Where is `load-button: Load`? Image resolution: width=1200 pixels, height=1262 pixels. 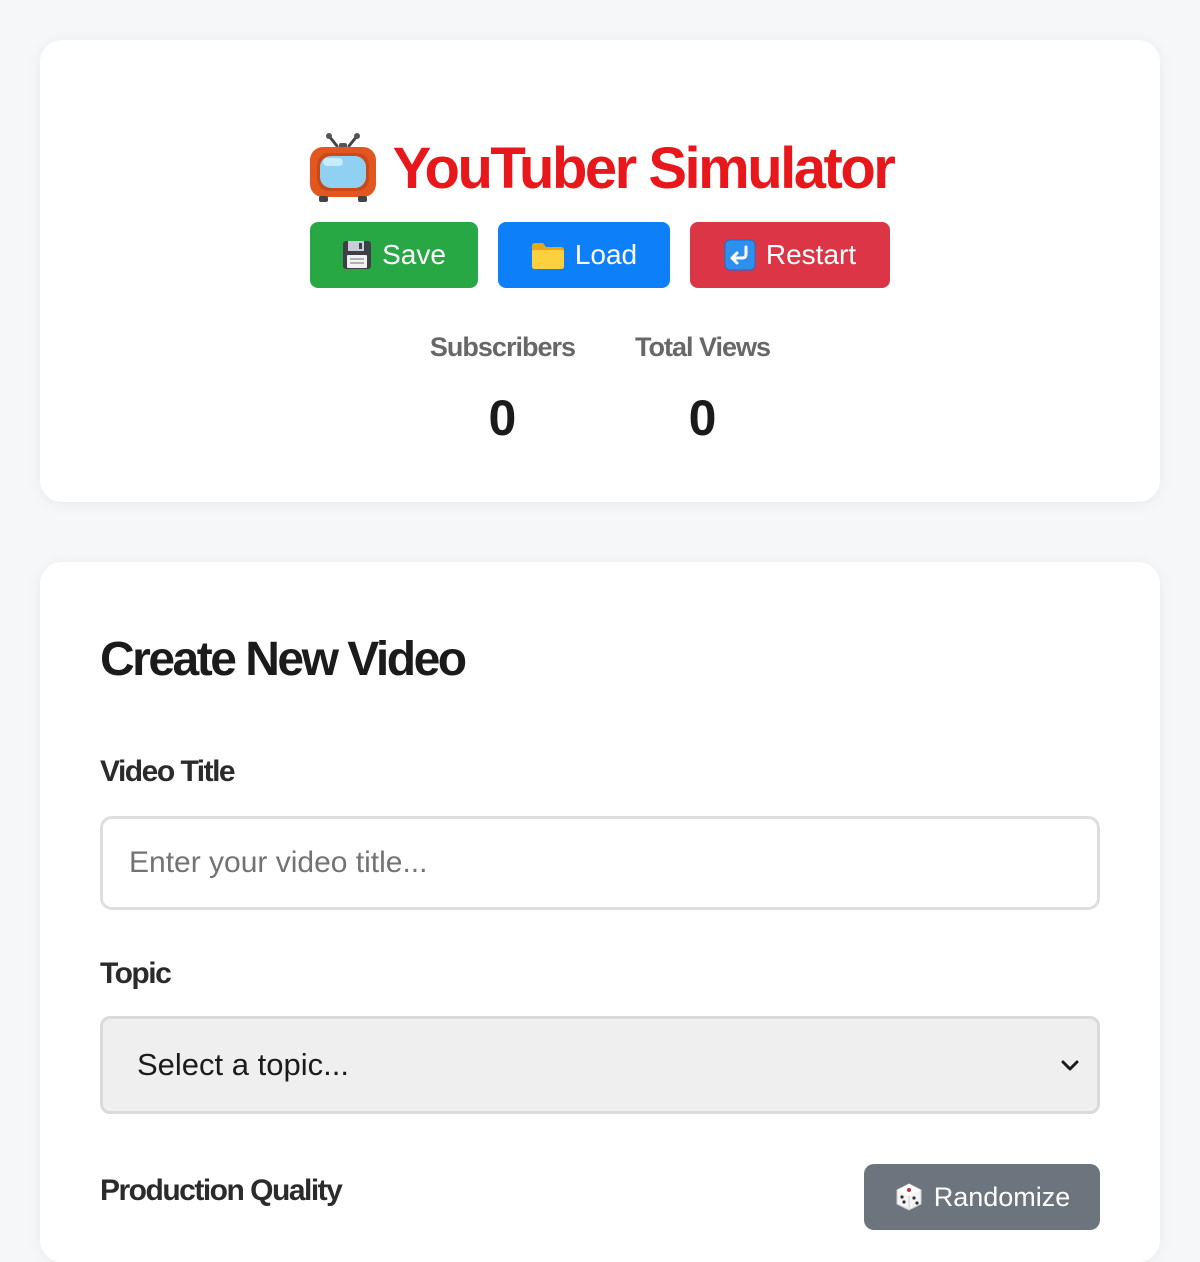
load-button: Load is located at coordinates (584, 255).